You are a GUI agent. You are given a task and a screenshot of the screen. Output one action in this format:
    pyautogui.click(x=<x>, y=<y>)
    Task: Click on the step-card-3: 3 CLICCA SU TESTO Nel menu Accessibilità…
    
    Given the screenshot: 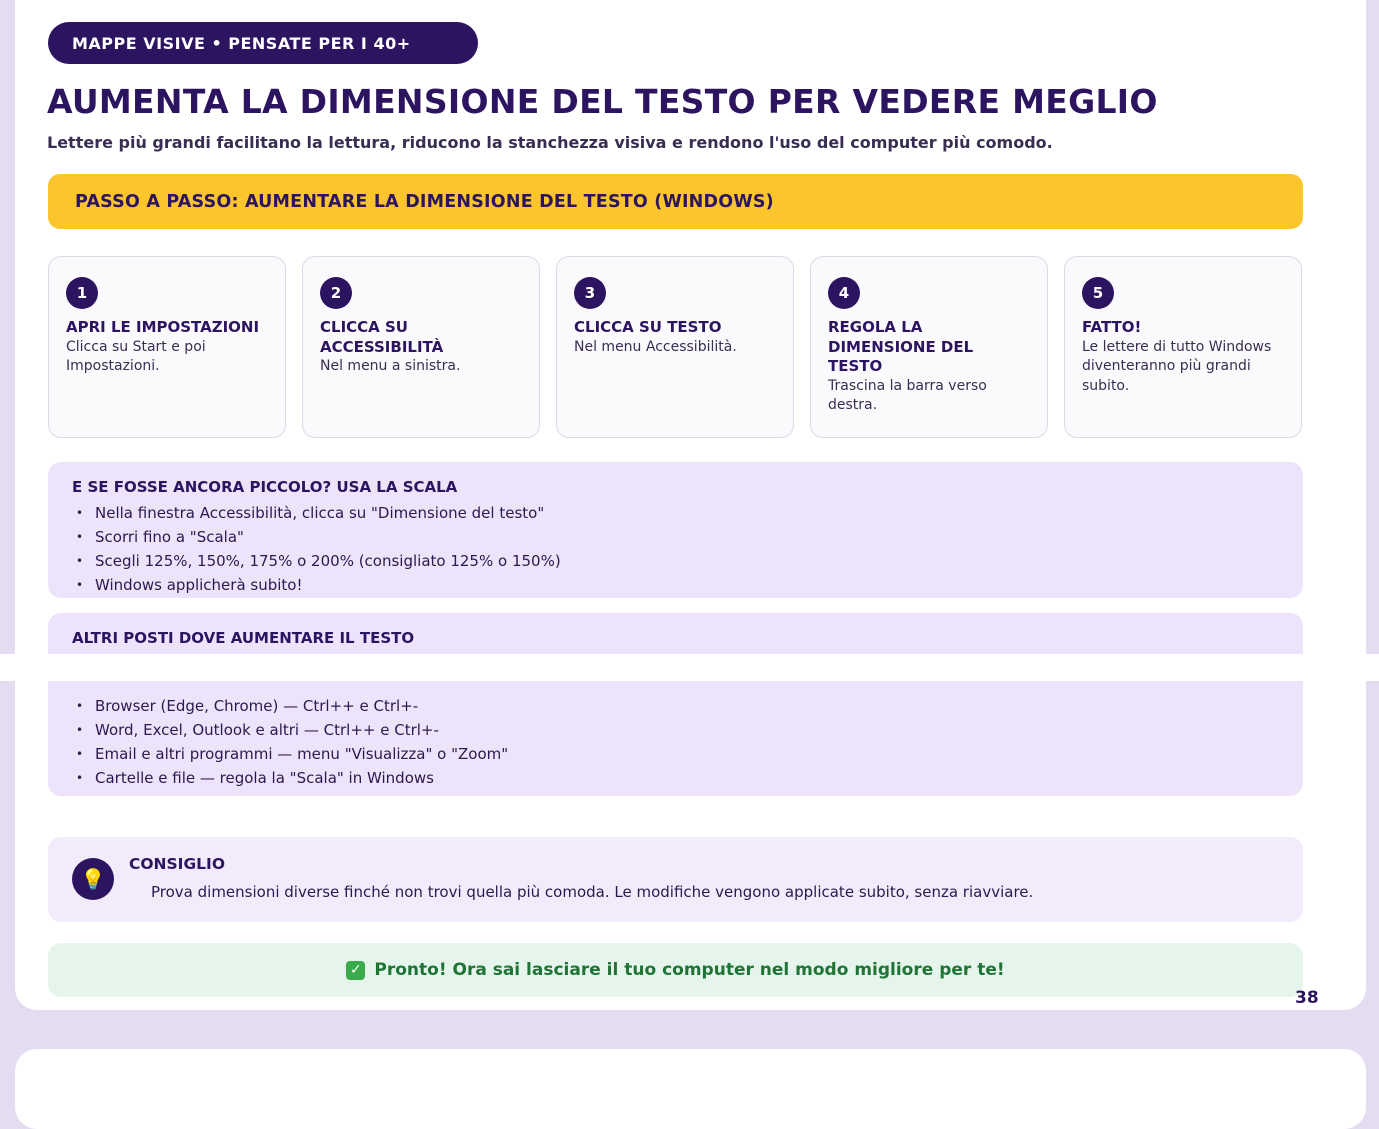 What is the action you would take?
    pyautogui.click(x=675, y=347)
    